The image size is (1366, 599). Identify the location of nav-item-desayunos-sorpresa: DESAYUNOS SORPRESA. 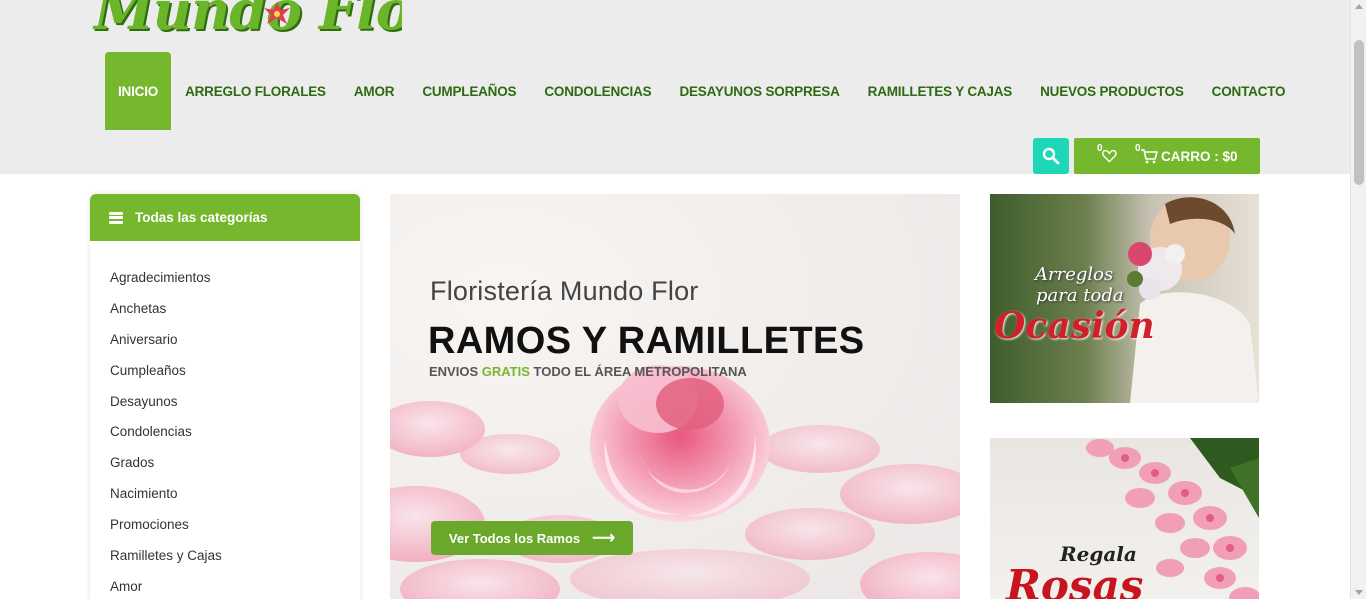
(759, 91).